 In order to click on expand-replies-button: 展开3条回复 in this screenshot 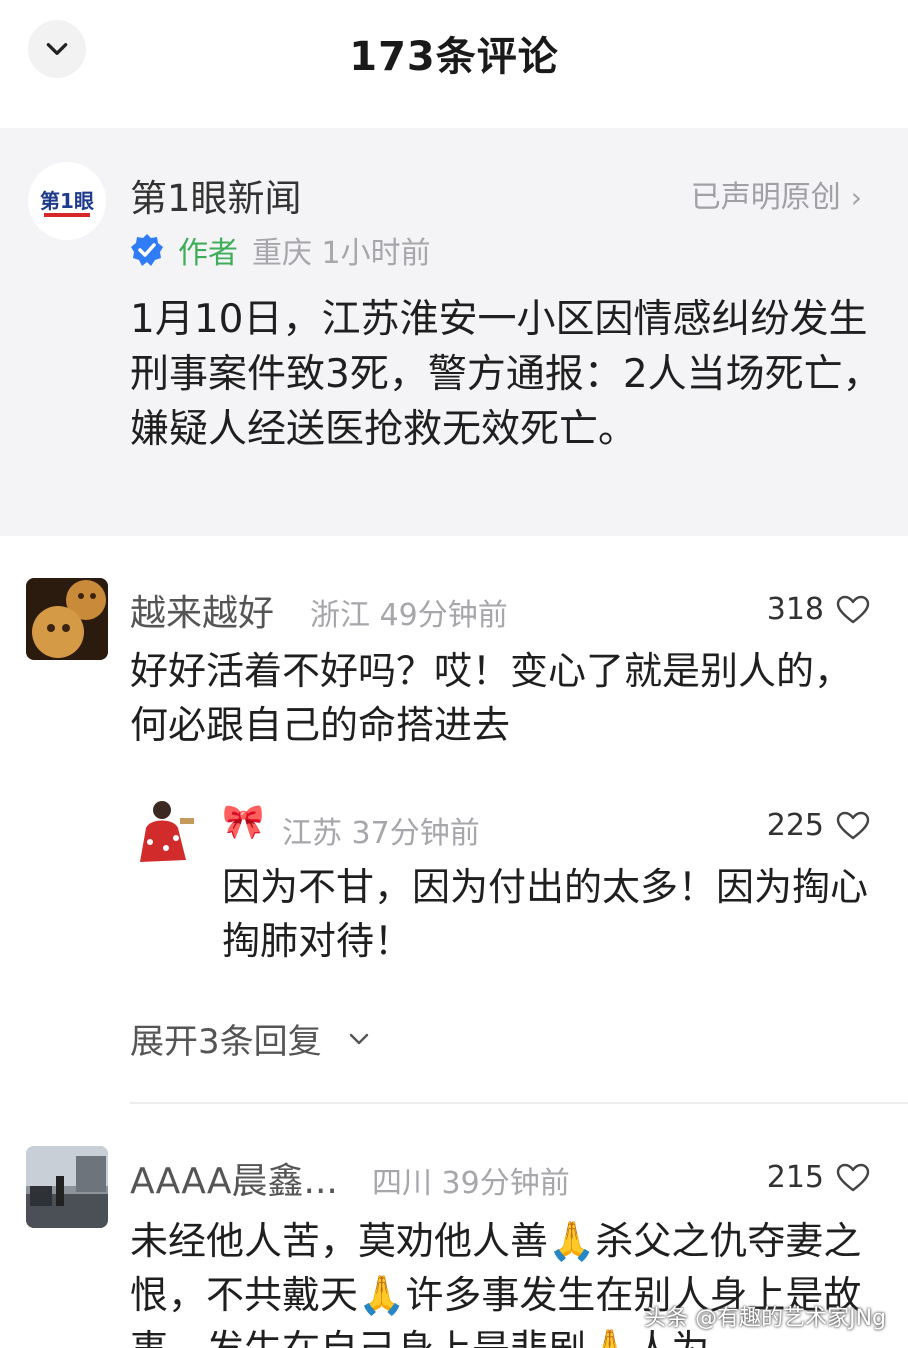, I will do `click(250, 1038)`.